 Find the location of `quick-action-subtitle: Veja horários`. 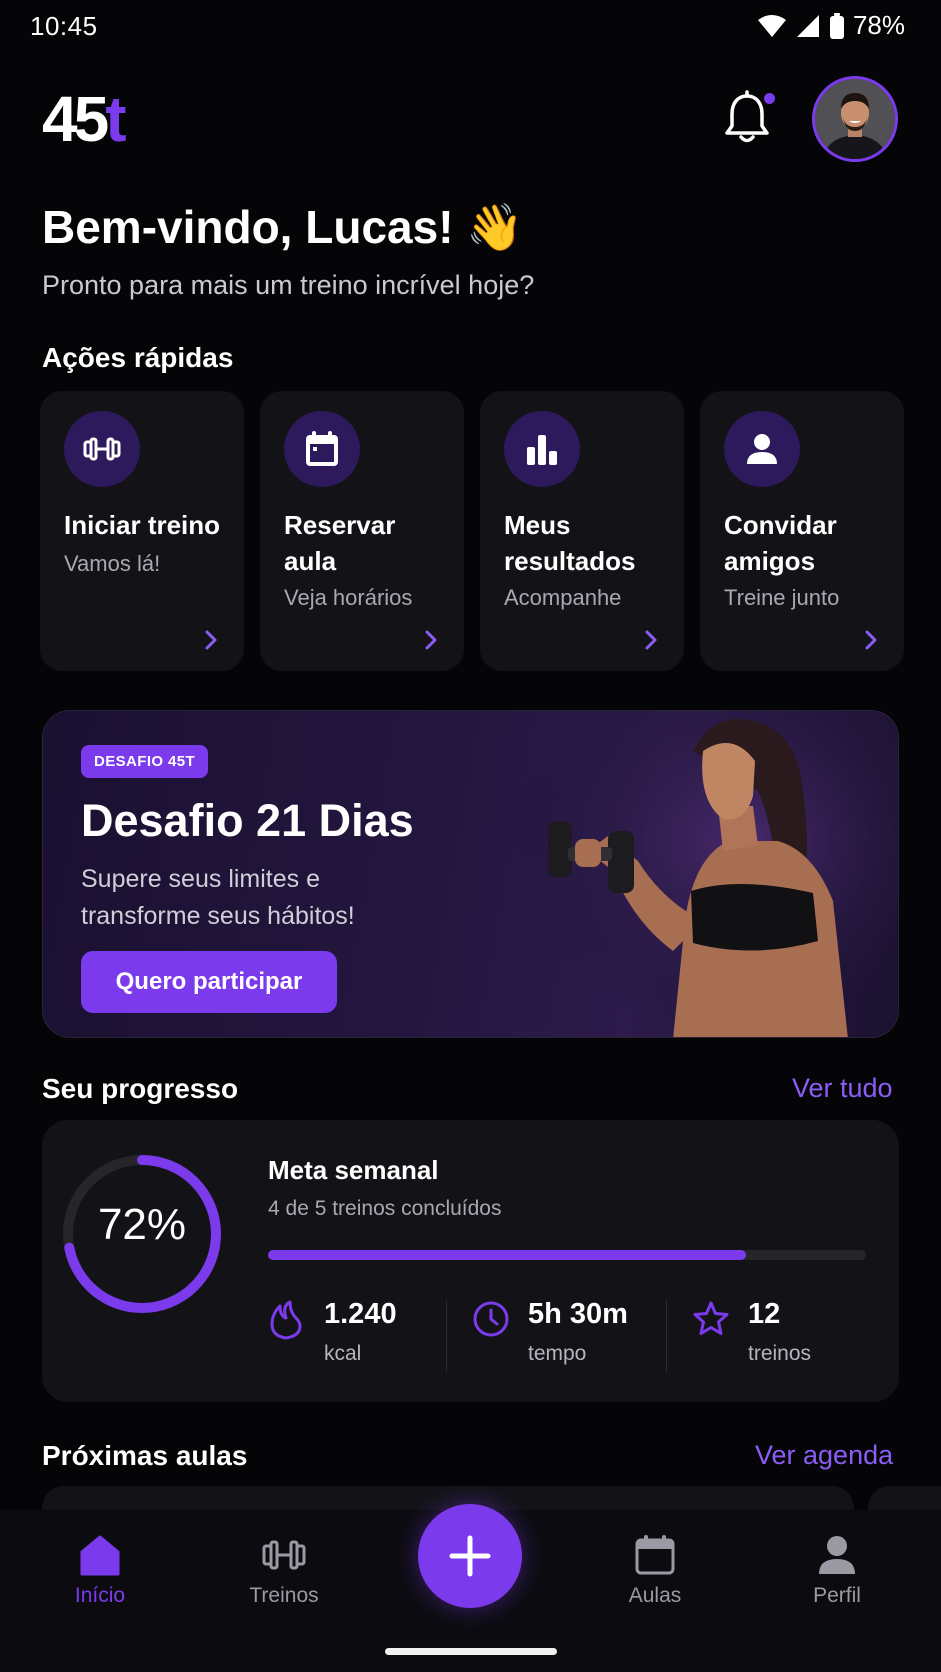

quick-action-subtitle: Veja horários is located at coordinates (348, 597).